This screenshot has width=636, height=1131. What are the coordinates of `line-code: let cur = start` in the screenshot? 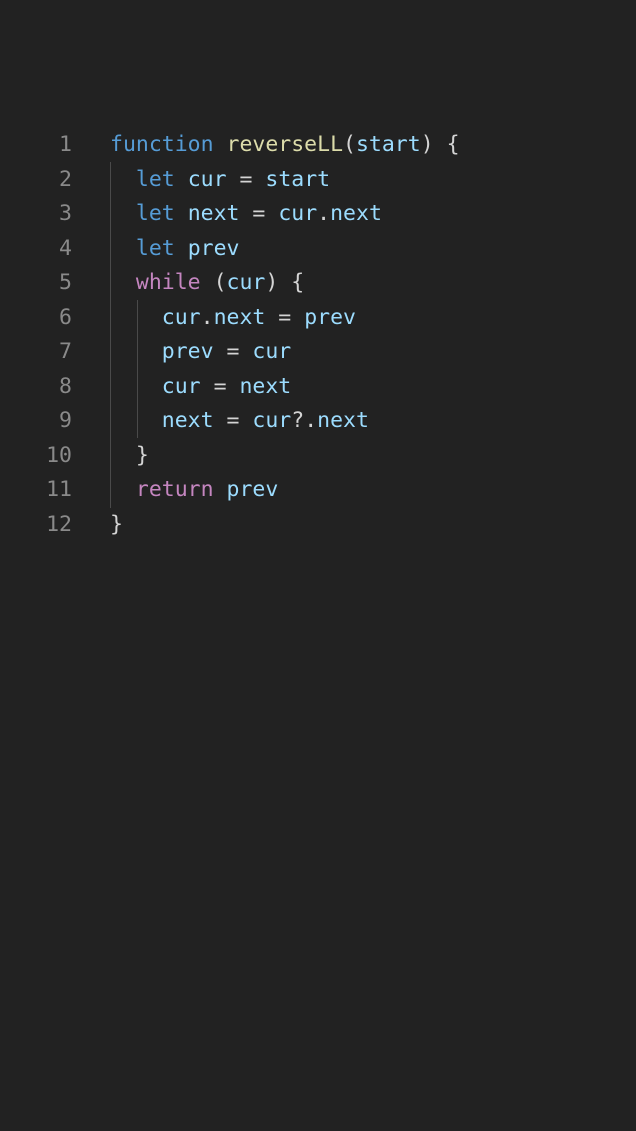 It's located at (220, 180).